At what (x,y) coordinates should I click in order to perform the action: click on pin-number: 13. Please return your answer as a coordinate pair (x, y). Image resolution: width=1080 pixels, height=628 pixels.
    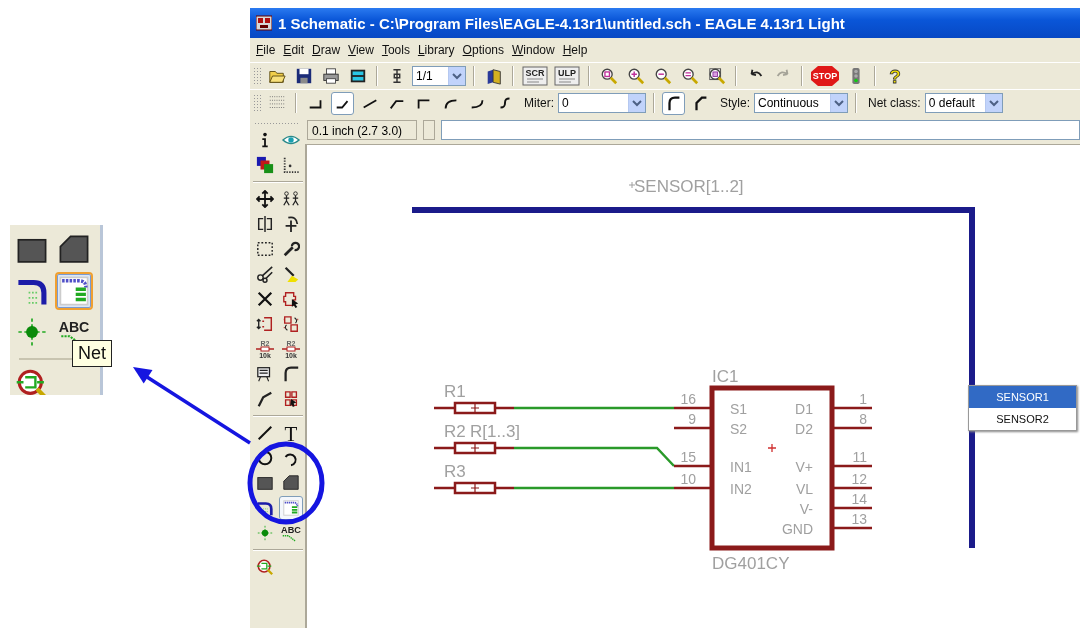
    Looking at the image, I should click on (859, 519).